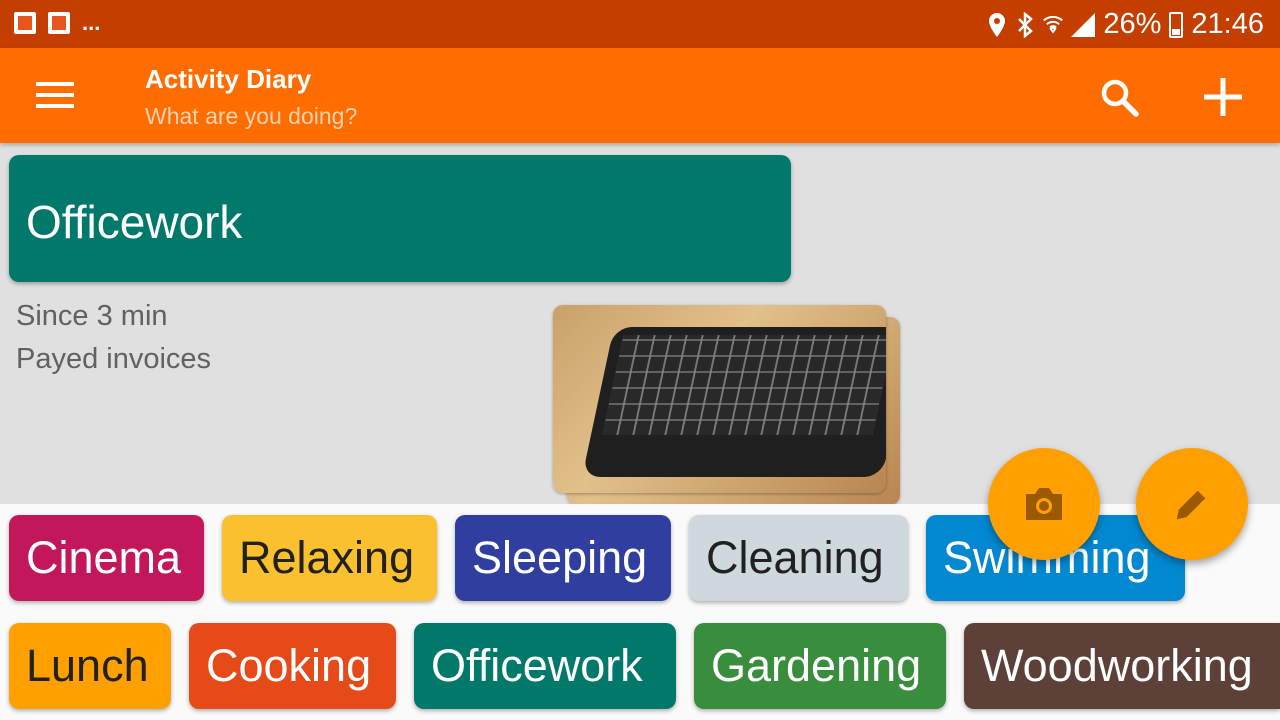 The width and height of the screenshot is (1280, 720). Describe the element at coordinates (92, 316) in the screenshot. I see `activity-duration: Since 3 min` at that location.